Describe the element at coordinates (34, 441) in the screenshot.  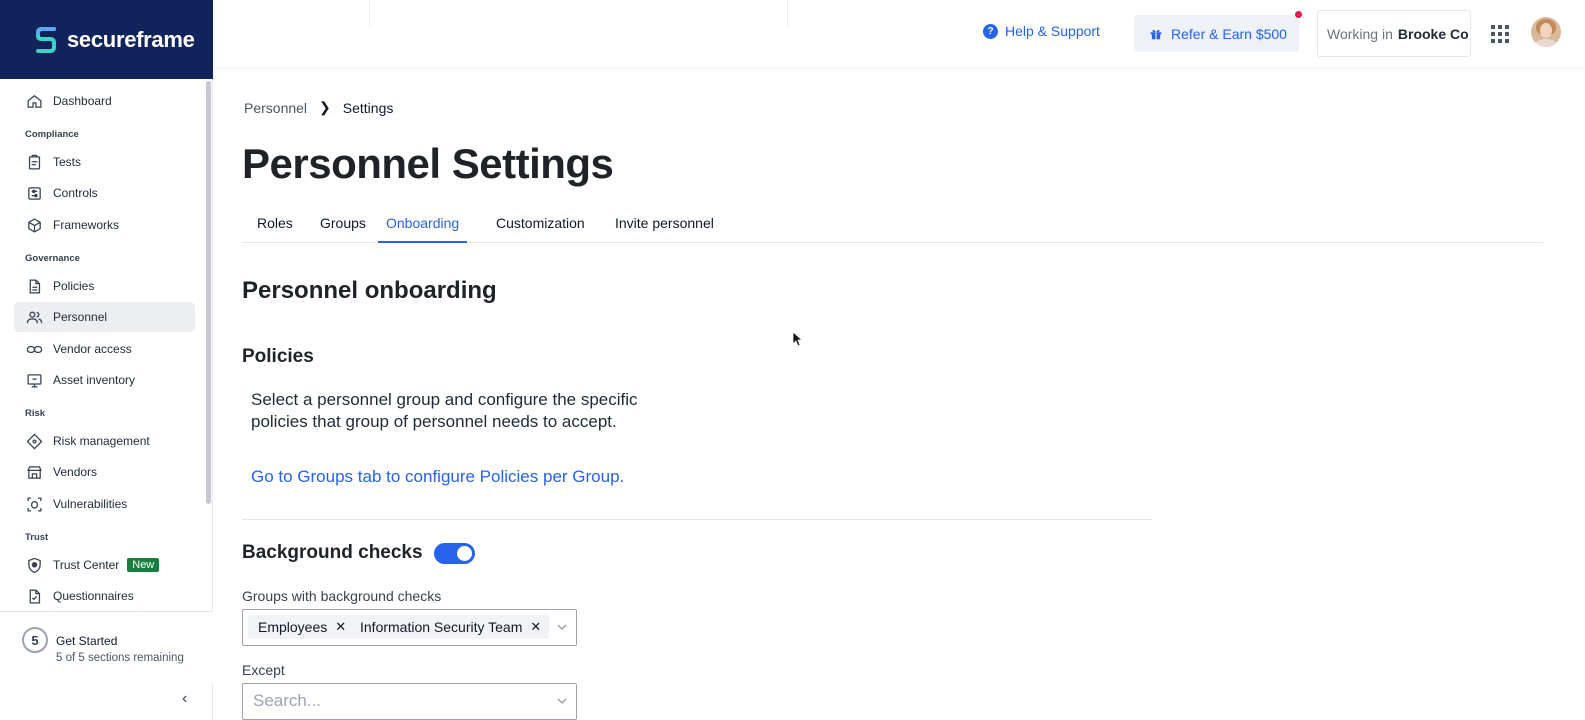
I see `diamond-icon` at that location.